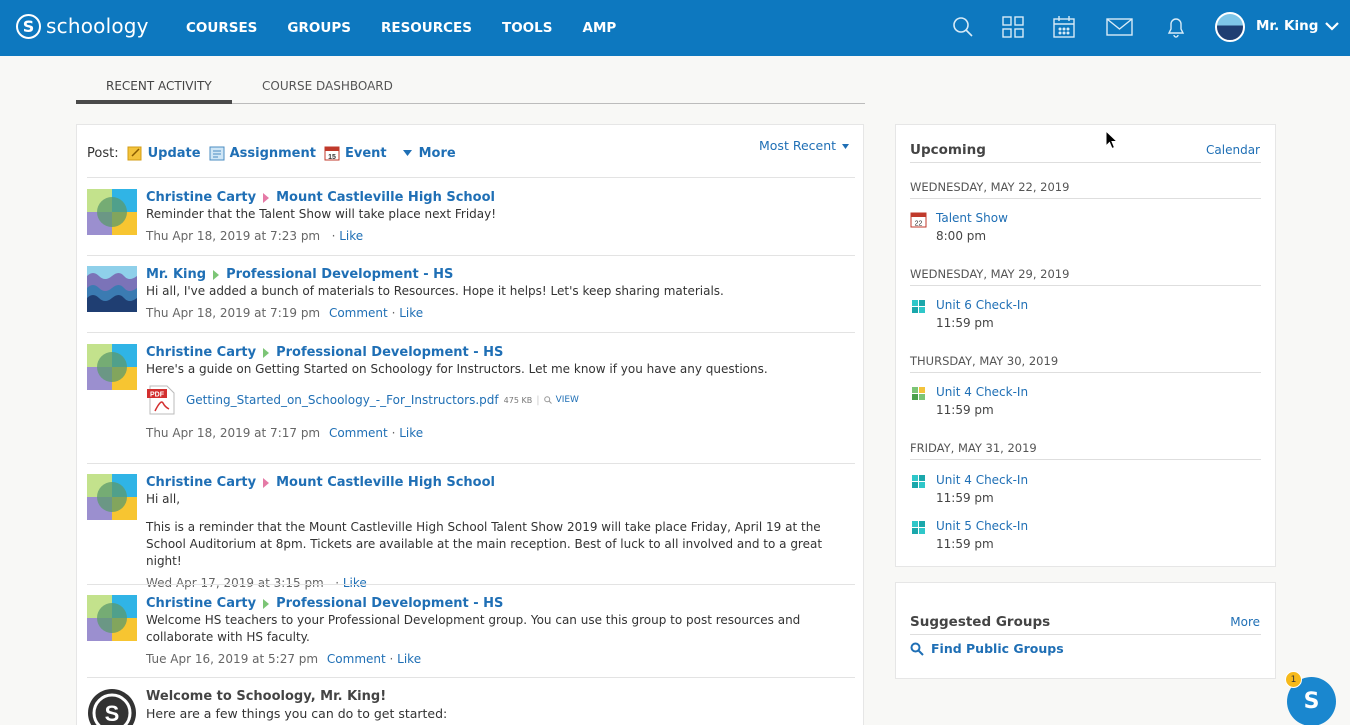 Image resolution: width=1350 pixels, height=725 pixels. Describe the element at coordinates (233, 236) in the screenshot. I see `post-time: Thu Apr 18, 2019 at 7:23 pm` at that location.